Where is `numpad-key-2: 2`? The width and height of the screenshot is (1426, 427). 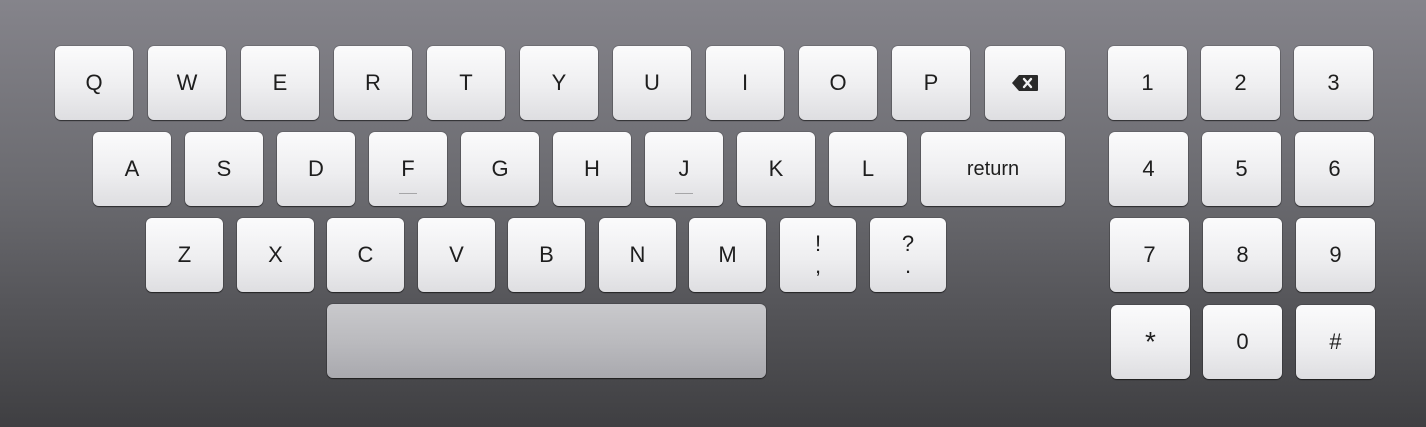
numpad-key-2: 2 is located at coordinates (1240, 83).